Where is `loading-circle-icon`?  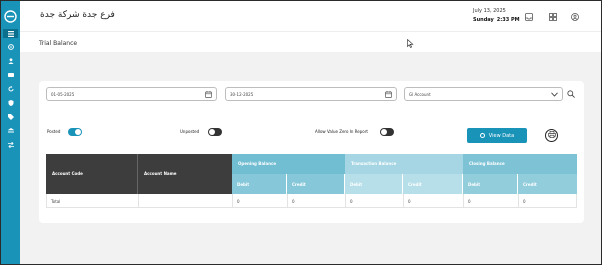 loading-circle-icon is located at coordinates (482, 135).